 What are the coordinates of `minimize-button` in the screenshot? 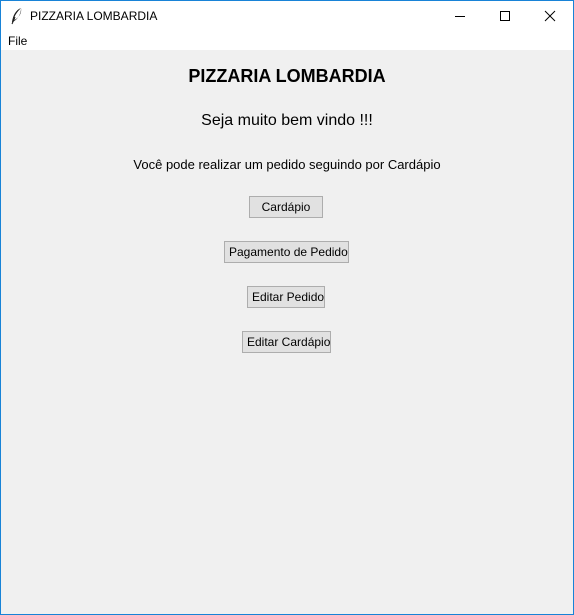 It's located at (460, 16).